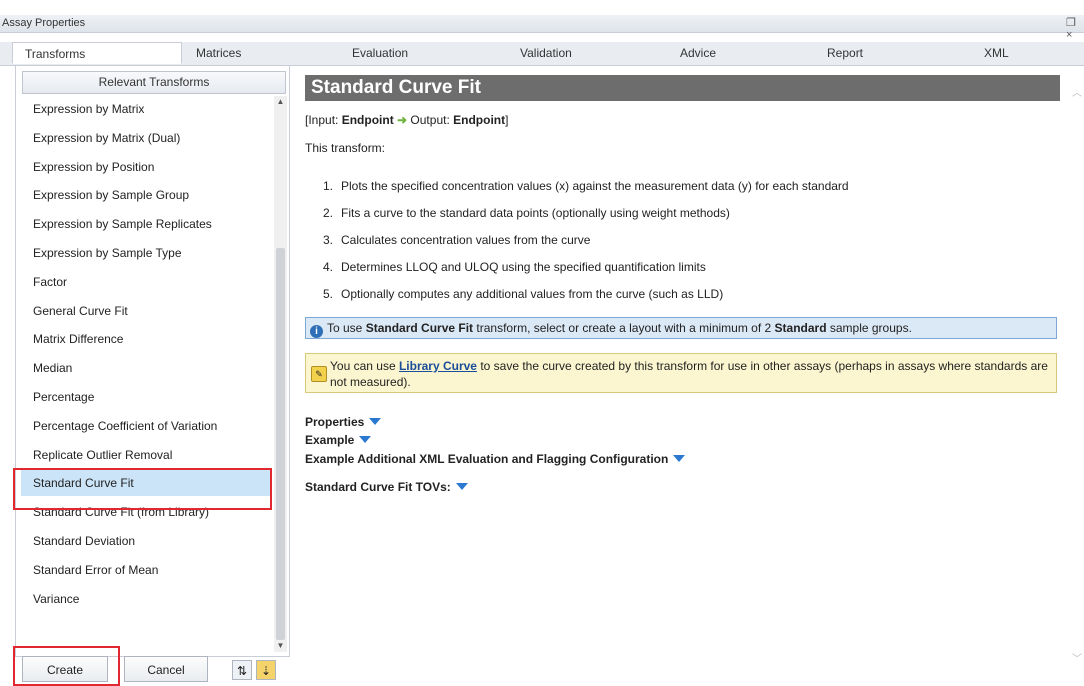  What do you see at coordinates (419, 328) in the screenshot?
I see `info-bold-1: Standard Curve Fit` at bounding box center [419, 328].